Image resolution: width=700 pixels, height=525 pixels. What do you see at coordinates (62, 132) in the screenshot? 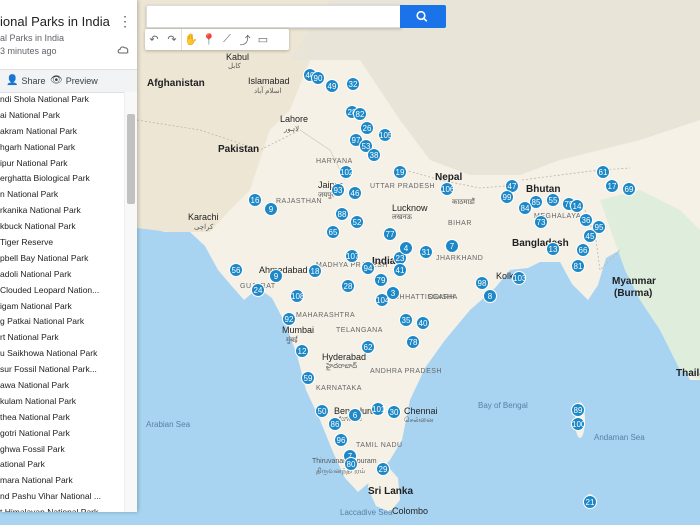
I see `list-item: akram National Park` at bounding box center [62, 132].